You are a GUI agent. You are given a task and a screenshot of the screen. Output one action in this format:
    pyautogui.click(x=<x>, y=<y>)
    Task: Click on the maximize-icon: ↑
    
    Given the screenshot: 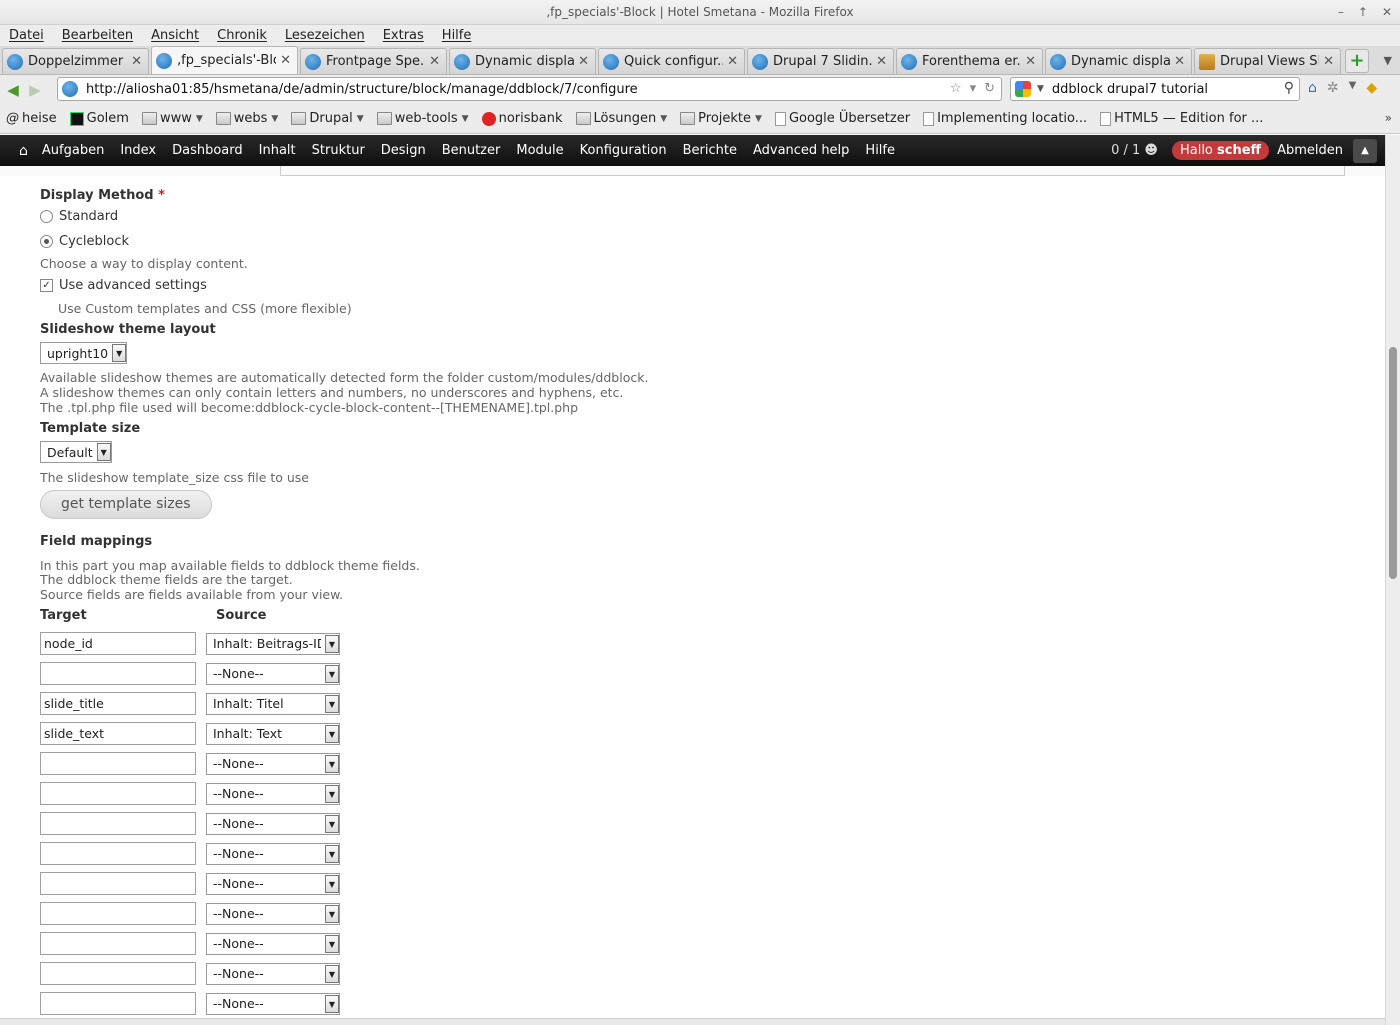 What is the action you would take?
    pyautogui.click(x=1363, y=12)
    